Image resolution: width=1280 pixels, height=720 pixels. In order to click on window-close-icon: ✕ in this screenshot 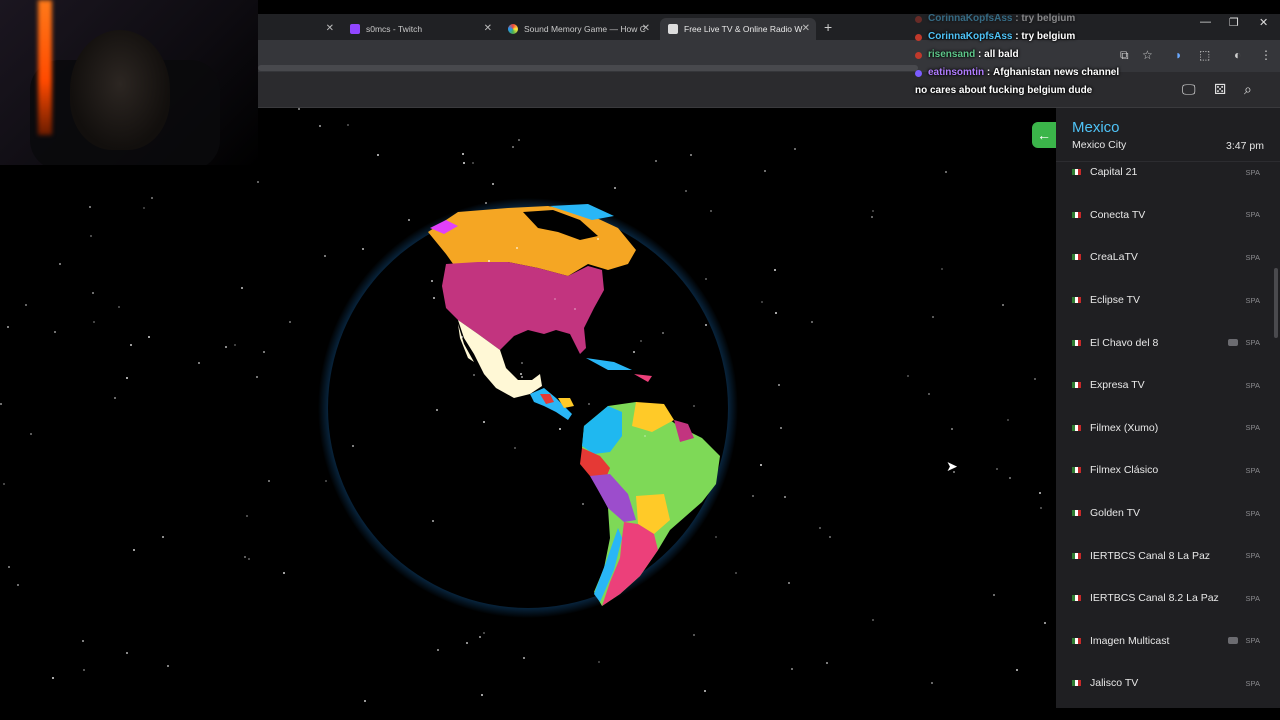, I will do `click(1263, 22)`.